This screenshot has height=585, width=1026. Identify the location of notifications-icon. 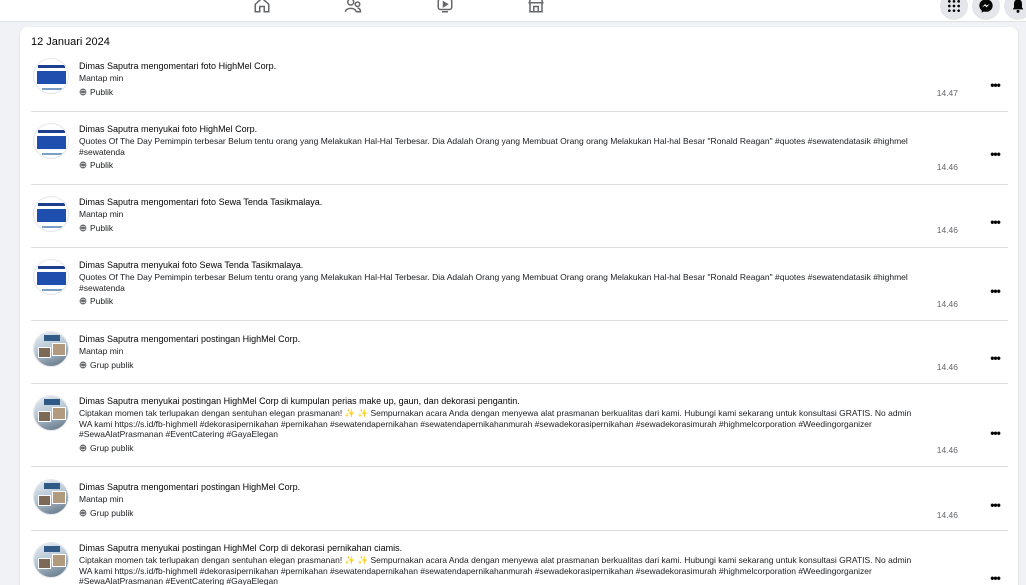
(1015, 10).